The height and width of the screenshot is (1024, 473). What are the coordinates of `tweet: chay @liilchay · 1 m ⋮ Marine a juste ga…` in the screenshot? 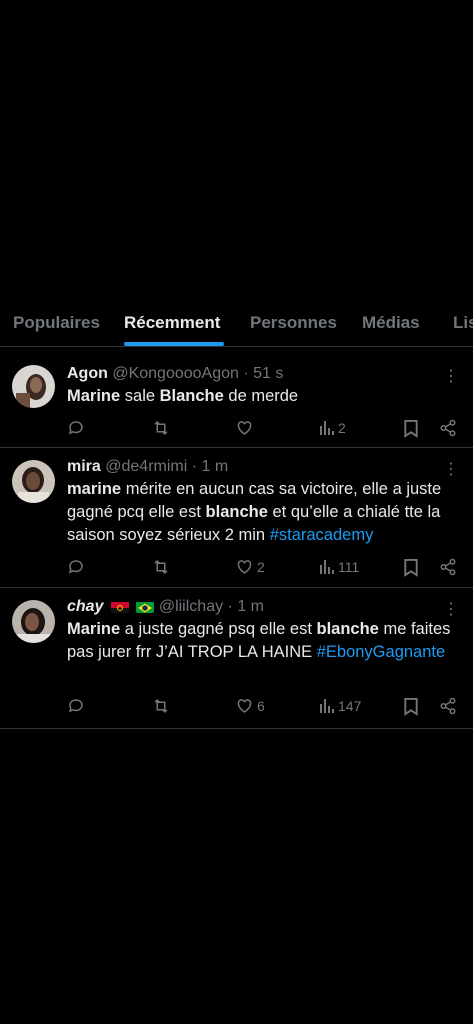 It's located at (236, 658).